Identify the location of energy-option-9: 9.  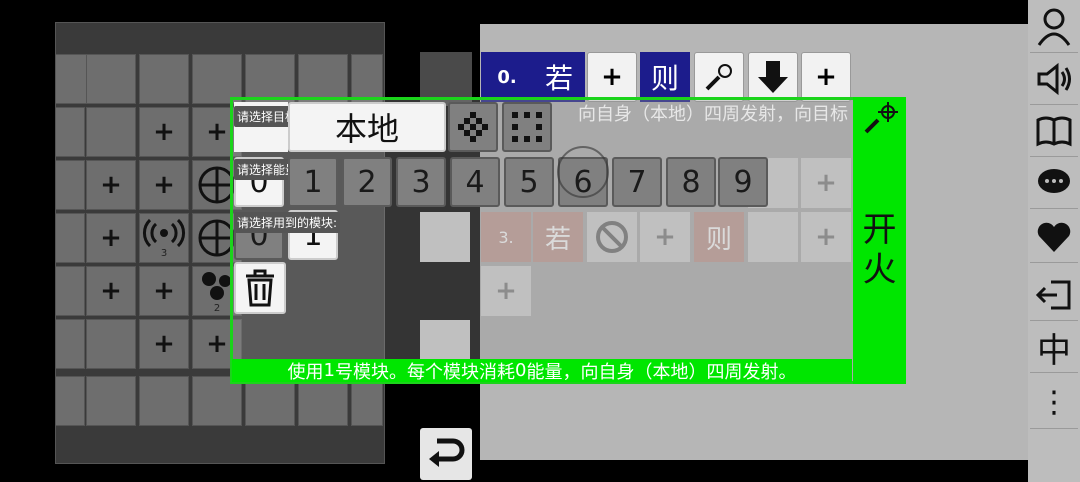
(743, 182).